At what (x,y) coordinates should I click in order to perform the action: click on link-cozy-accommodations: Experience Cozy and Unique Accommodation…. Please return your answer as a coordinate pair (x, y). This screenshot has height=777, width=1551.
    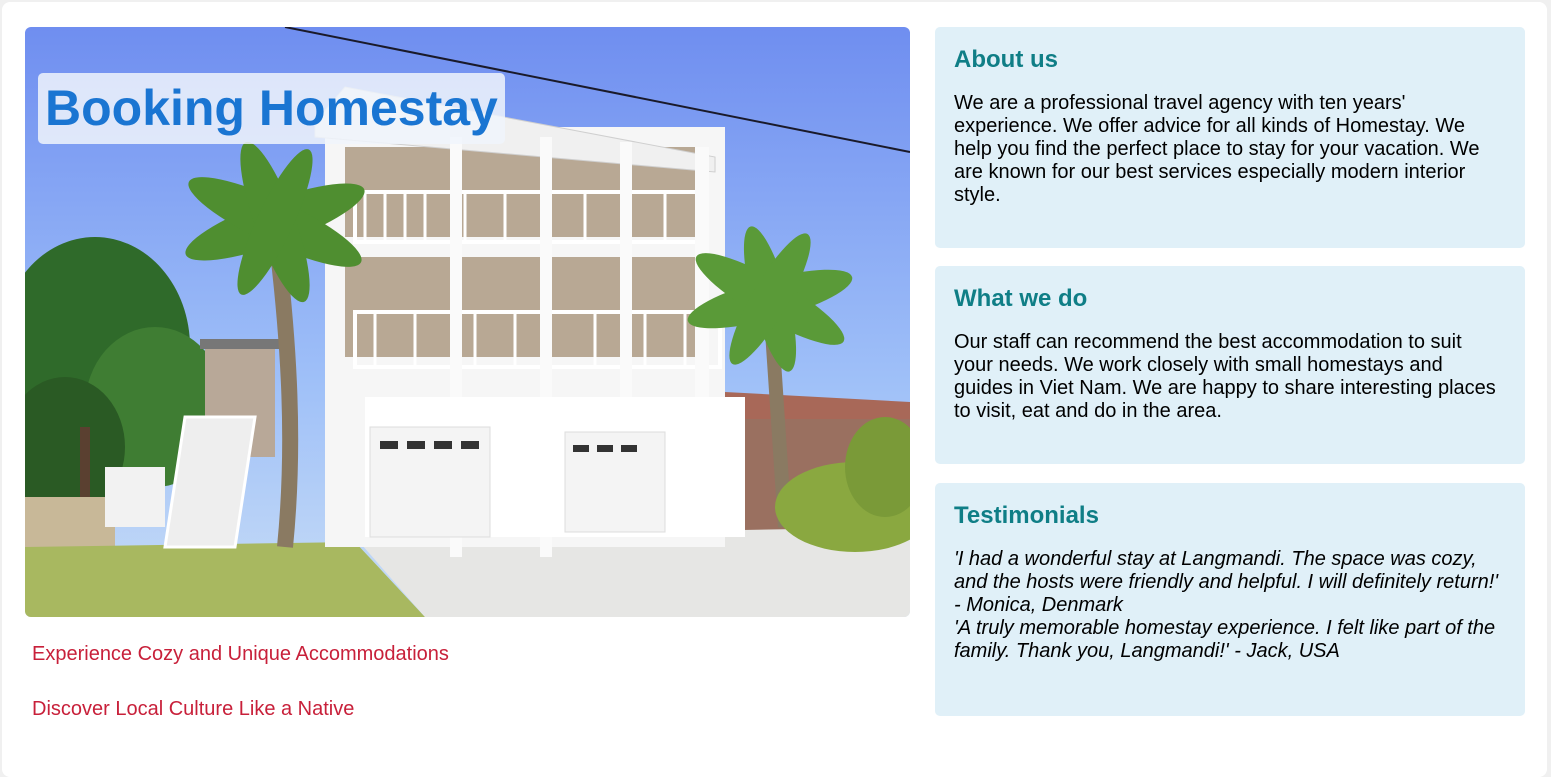
    Looking at the image, I should click on (240, 654).